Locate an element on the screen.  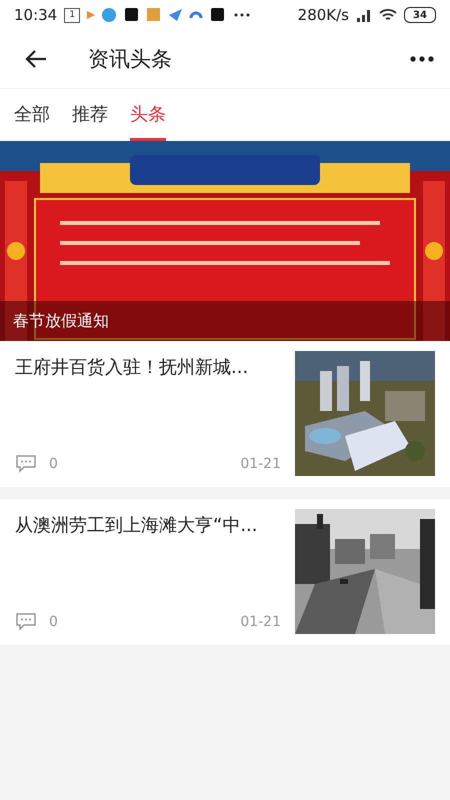
battery-indicator: 34 is located at coordinates (420, 15).